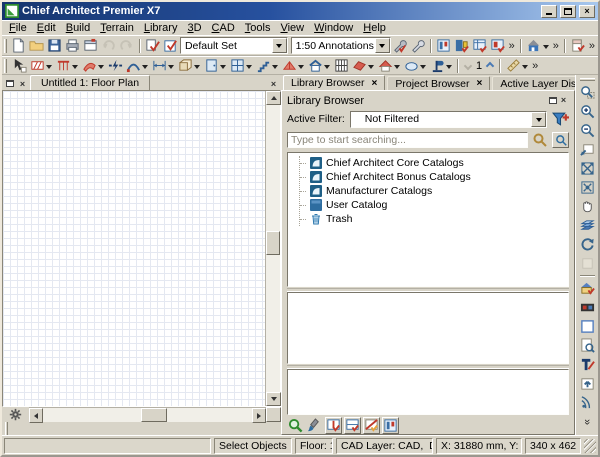 The width and height of the screenshot is (600, 457). Describe the element at coordinates (333, 425) in the screenshot. I see `toggle-filter-pane-button` at that location.